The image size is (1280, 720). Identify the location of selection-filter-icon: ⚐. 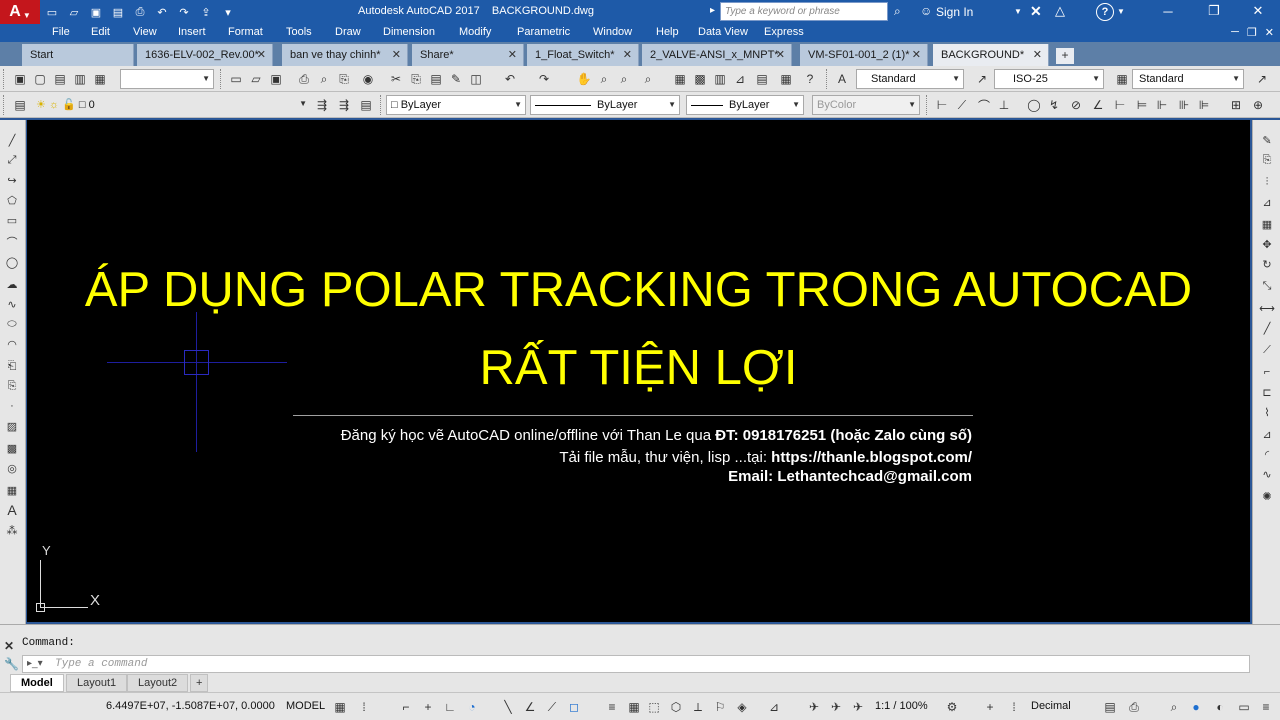
(720, 707).